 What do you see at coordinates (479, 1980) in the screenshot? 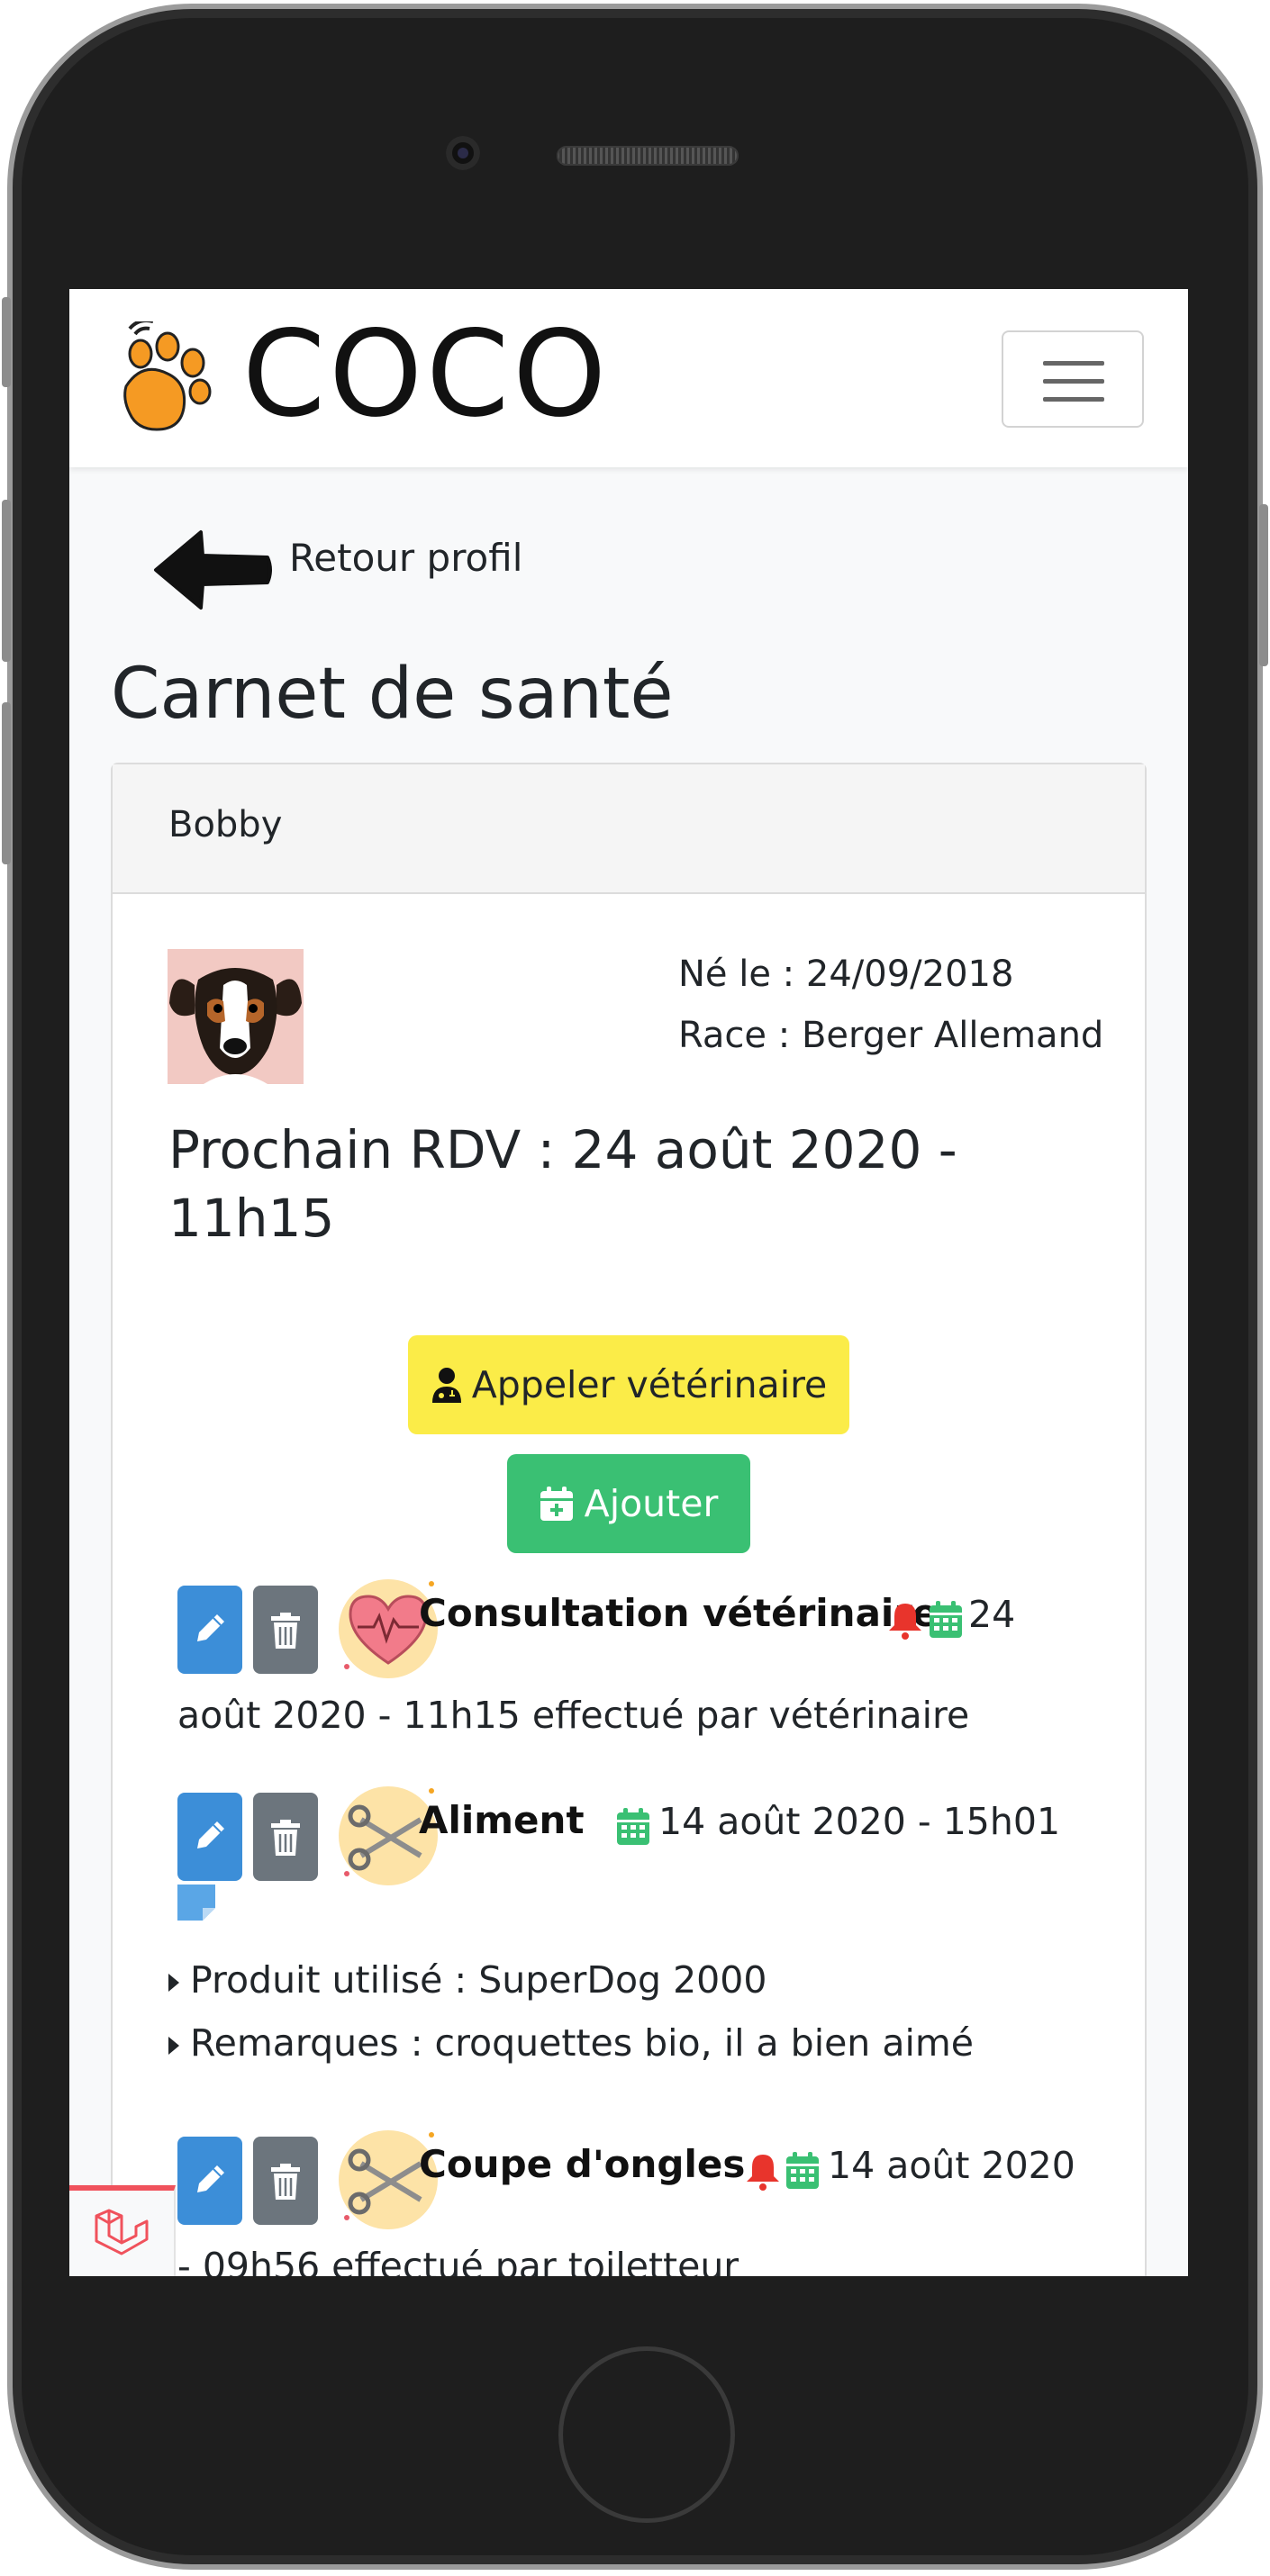
I see `detail-product-text: Produit utilisé : SuperDog 2000` at bounding box center [479, 1980].